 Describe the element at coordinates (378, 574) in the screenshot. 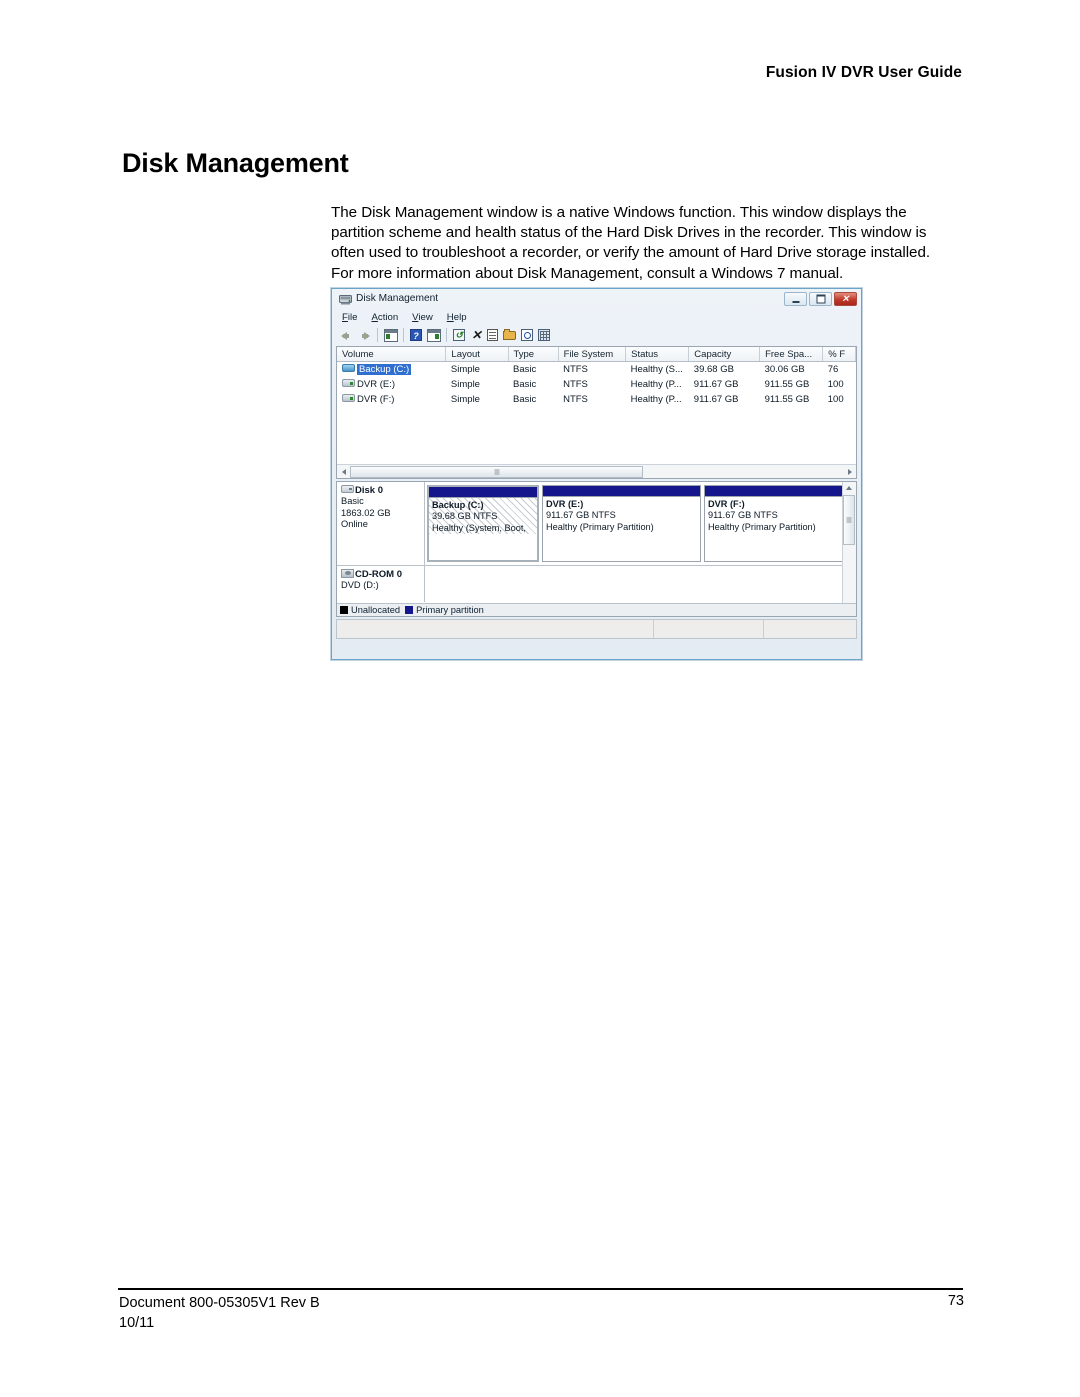

I see `disk-name: CD-ROM 0` at that location.